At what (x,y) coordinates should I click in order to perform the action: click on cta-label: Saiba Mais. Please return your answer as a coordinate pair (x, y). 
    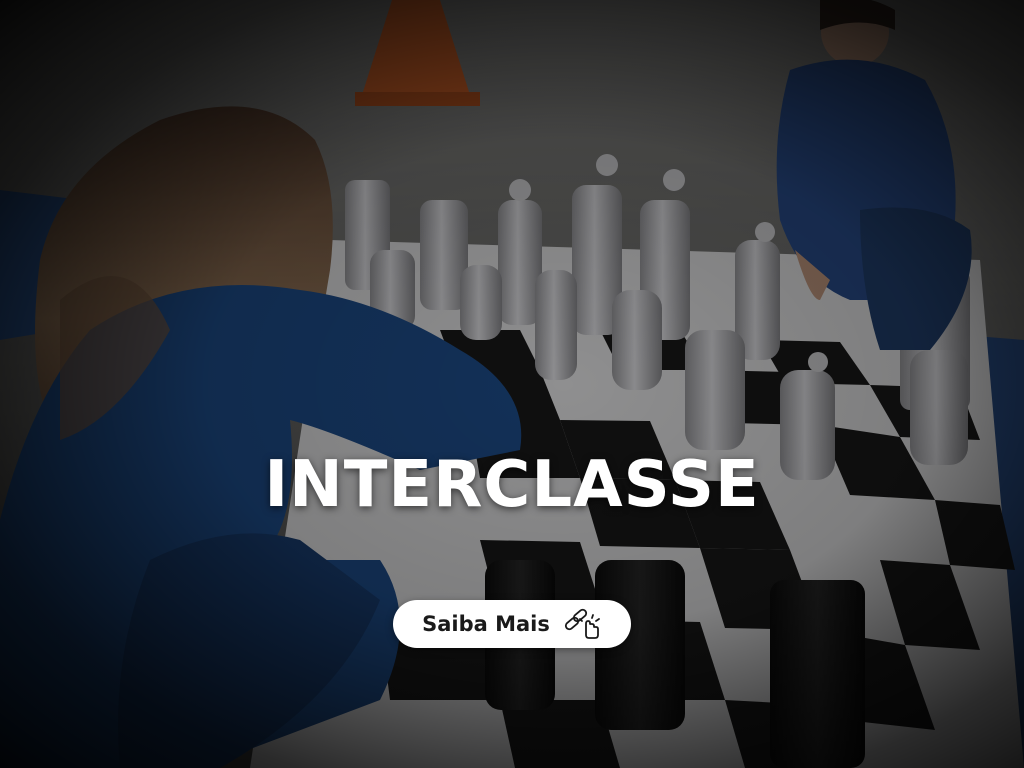
    Looking at the image, I should click on (486, 624).